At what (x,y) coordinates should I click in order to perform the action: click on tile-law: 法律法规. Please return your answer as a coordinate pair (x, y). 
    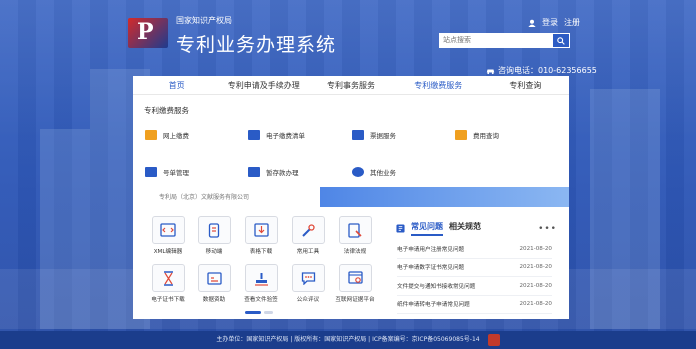
    Looking at the image, I should click on (355, 235).